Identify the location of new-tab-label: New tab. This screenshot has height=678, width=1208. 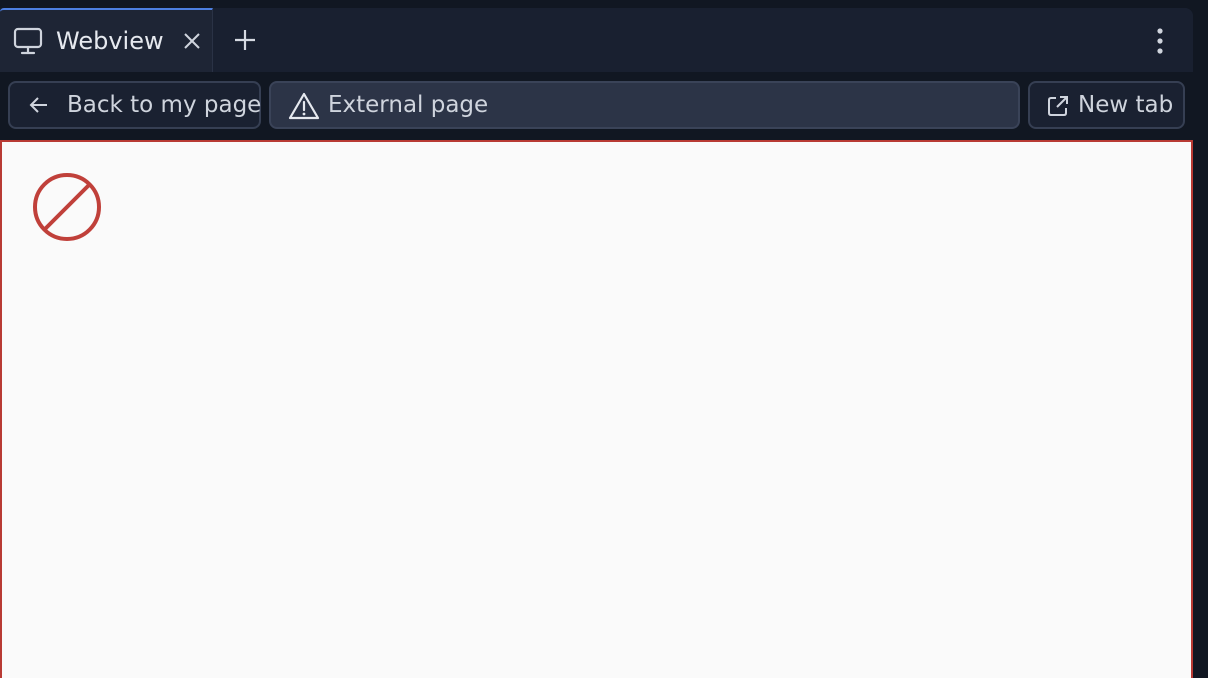
(1126, 105).